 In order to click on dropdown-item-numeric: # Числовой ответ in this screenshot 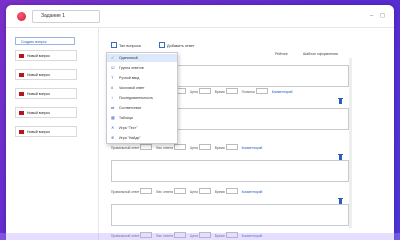, I will do `click(142, 88)`.